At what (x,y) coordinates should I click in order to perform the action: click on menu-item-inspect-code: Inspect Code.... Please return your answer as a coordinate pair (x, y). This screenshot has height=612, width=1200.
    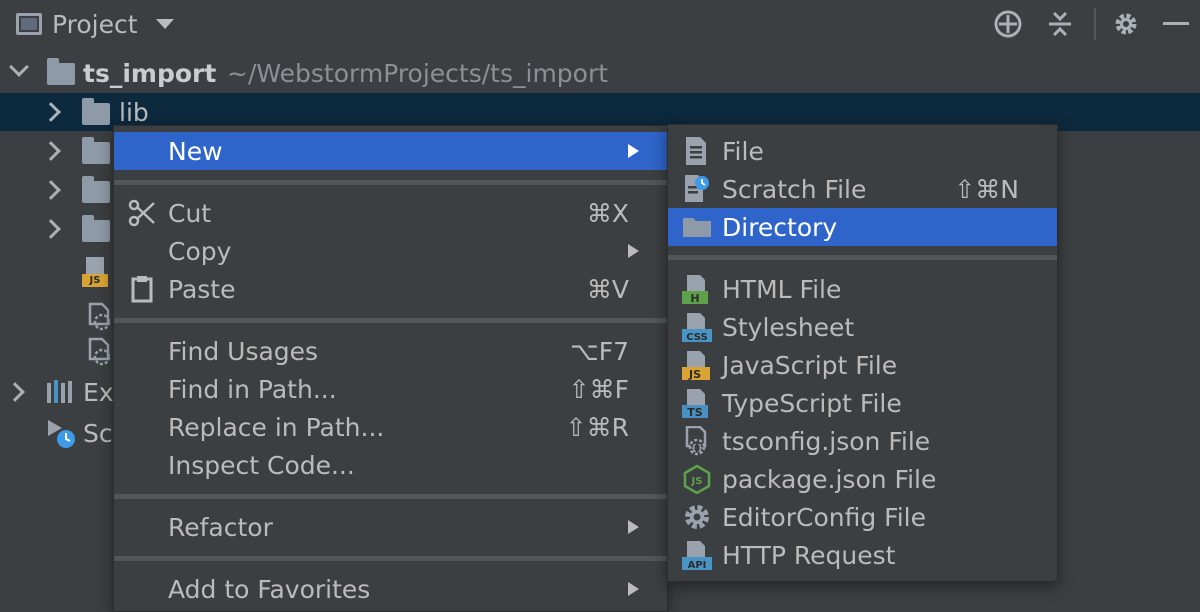
    Looking at the image, I should click on (390, 465).